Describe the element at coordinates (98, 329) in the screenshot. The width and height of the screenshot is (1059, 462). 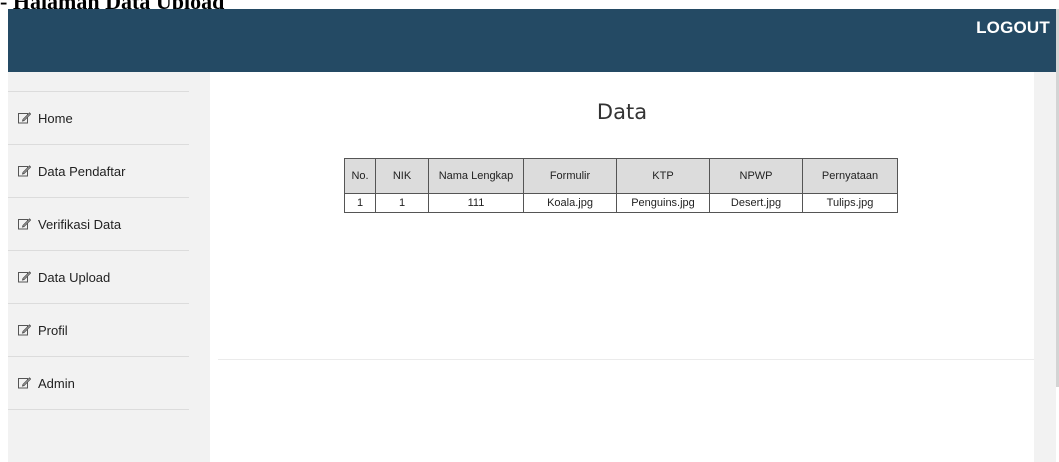
I see `sidebar-item-profil: Profil` at that location.